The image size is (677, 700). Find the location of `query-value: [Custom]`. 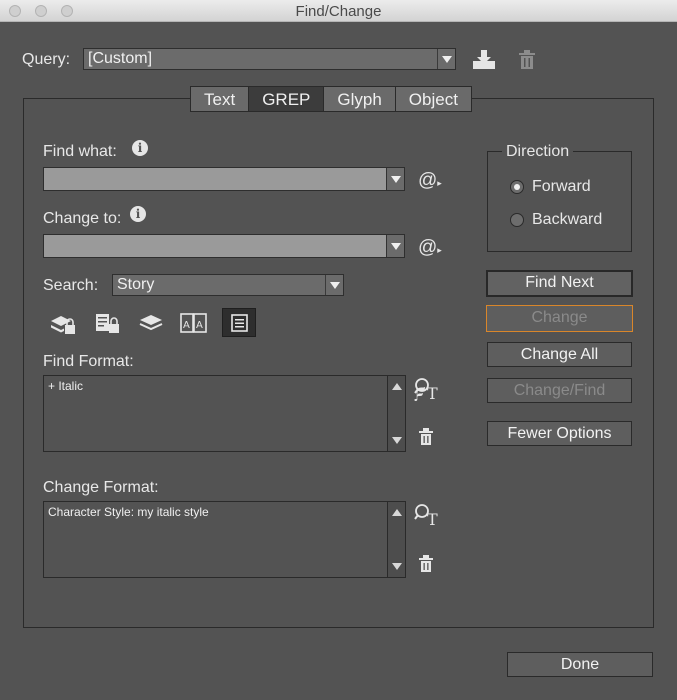

query-value: [Custom] is located at coordinates (120, 58).